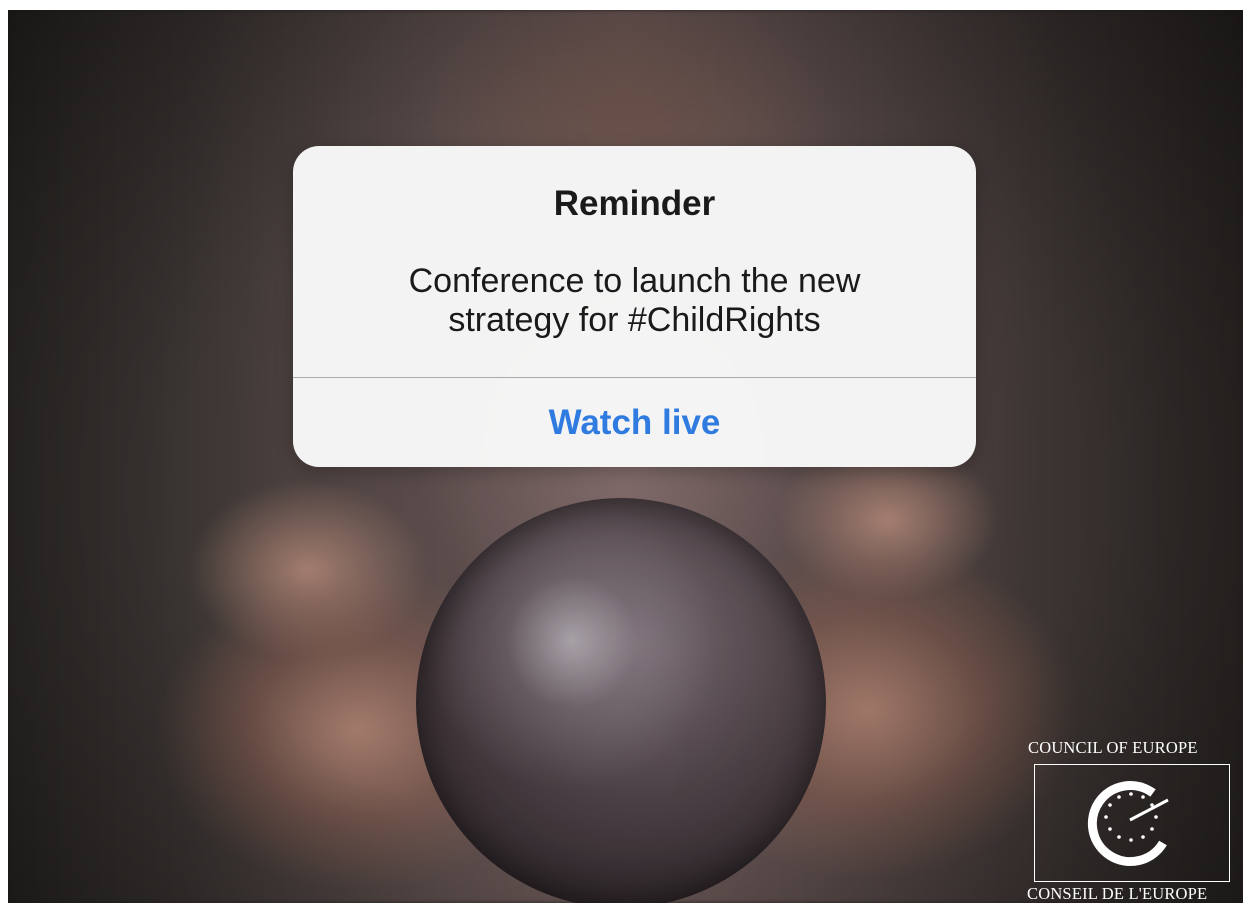 This screenshot has width=1243, height=904. What do you see at coordinates (1113, 747) in the screenshot?
I see `logo-top-text: COUNCIL OF EUROPE` at bounding box center [1113, 747].